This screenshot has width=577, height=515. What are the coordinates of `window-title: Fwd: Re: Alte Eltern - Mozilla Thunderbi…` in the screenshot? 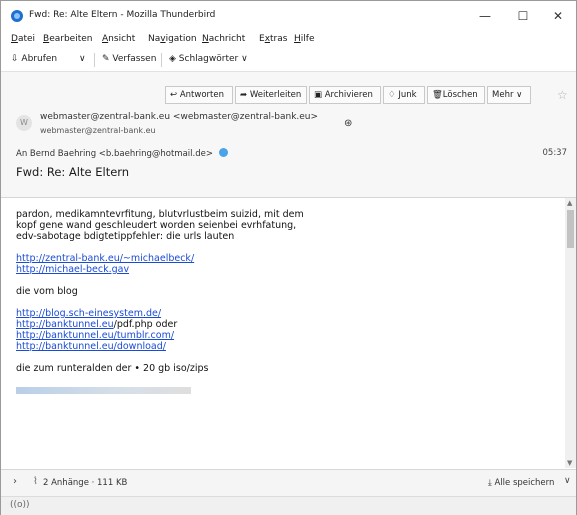 It's located at (122, 15).